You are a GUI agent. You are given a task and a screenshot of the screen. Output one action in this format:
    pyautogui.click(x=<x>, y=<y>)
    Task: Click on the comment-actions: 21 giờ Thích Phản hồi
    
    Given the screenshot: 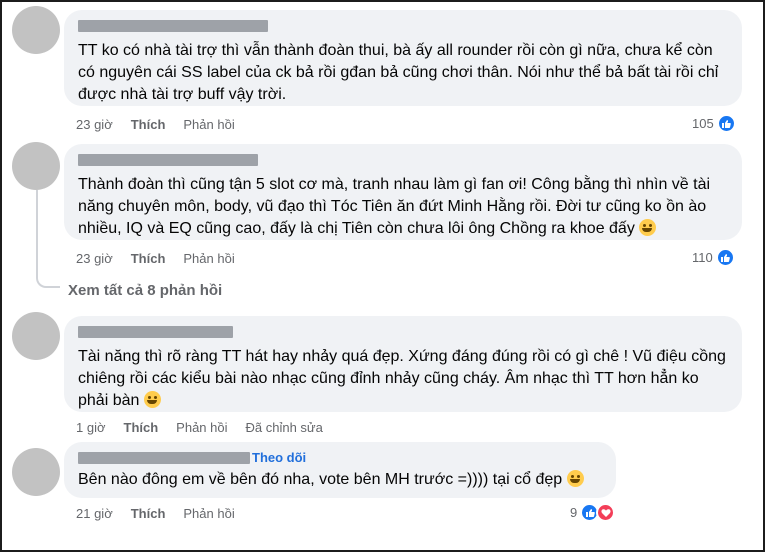 What is the action you would take?
    pyautogui.click(x=164, y=513)
    